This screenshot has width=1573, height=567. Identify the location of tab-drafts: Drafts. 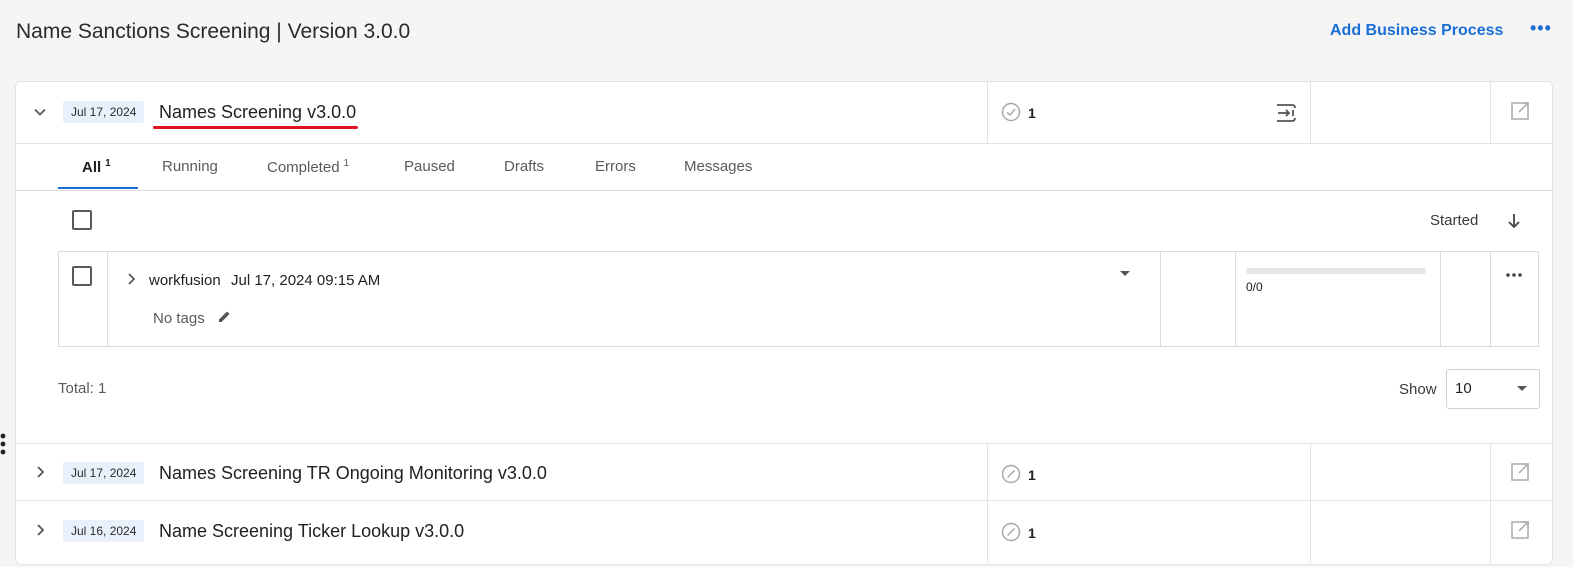
(524, 166).